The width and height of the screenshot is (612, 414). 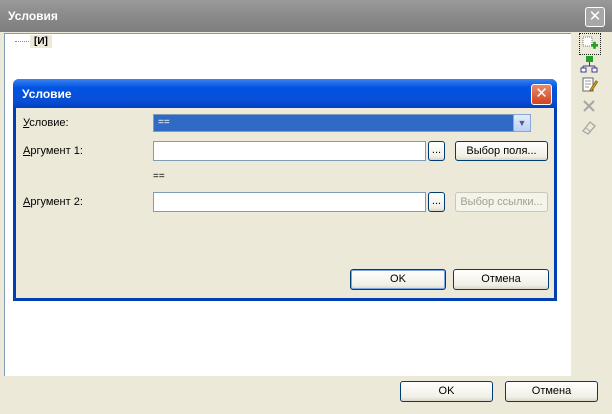 I want to click on clear-icon, so click(x=589, y=127).